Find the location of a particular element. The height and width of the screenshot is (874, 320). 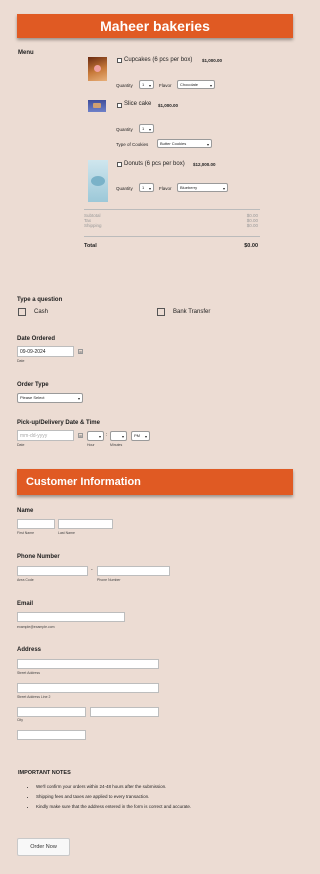

cookie-type-label: Type of Cookies is located at coordinates (132, 144).